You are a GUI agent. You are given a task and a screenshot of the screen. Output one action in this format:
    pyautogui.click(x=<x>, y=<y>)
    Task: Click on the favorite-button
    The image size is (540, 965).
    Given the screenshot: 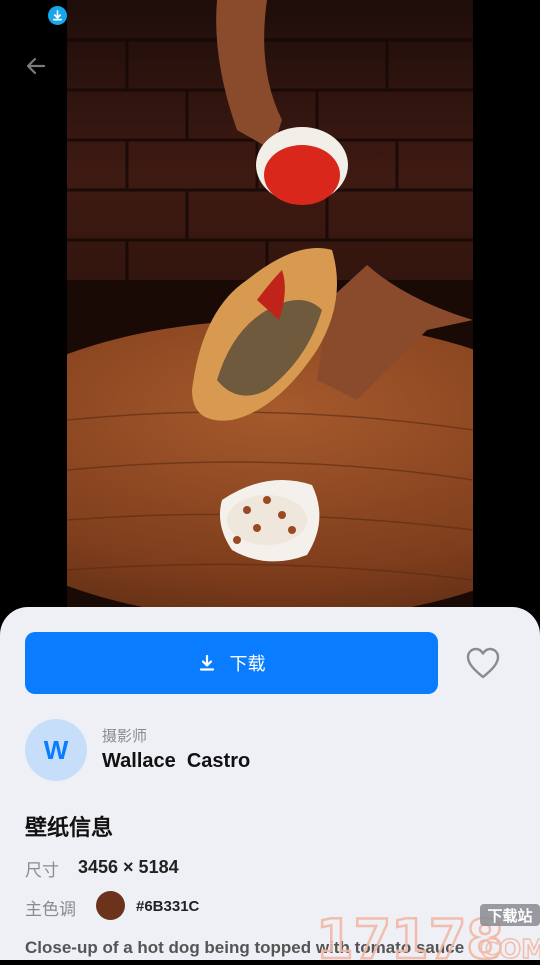 What is the action you would take?
    pyautogui.click(x=483, y=663)
    